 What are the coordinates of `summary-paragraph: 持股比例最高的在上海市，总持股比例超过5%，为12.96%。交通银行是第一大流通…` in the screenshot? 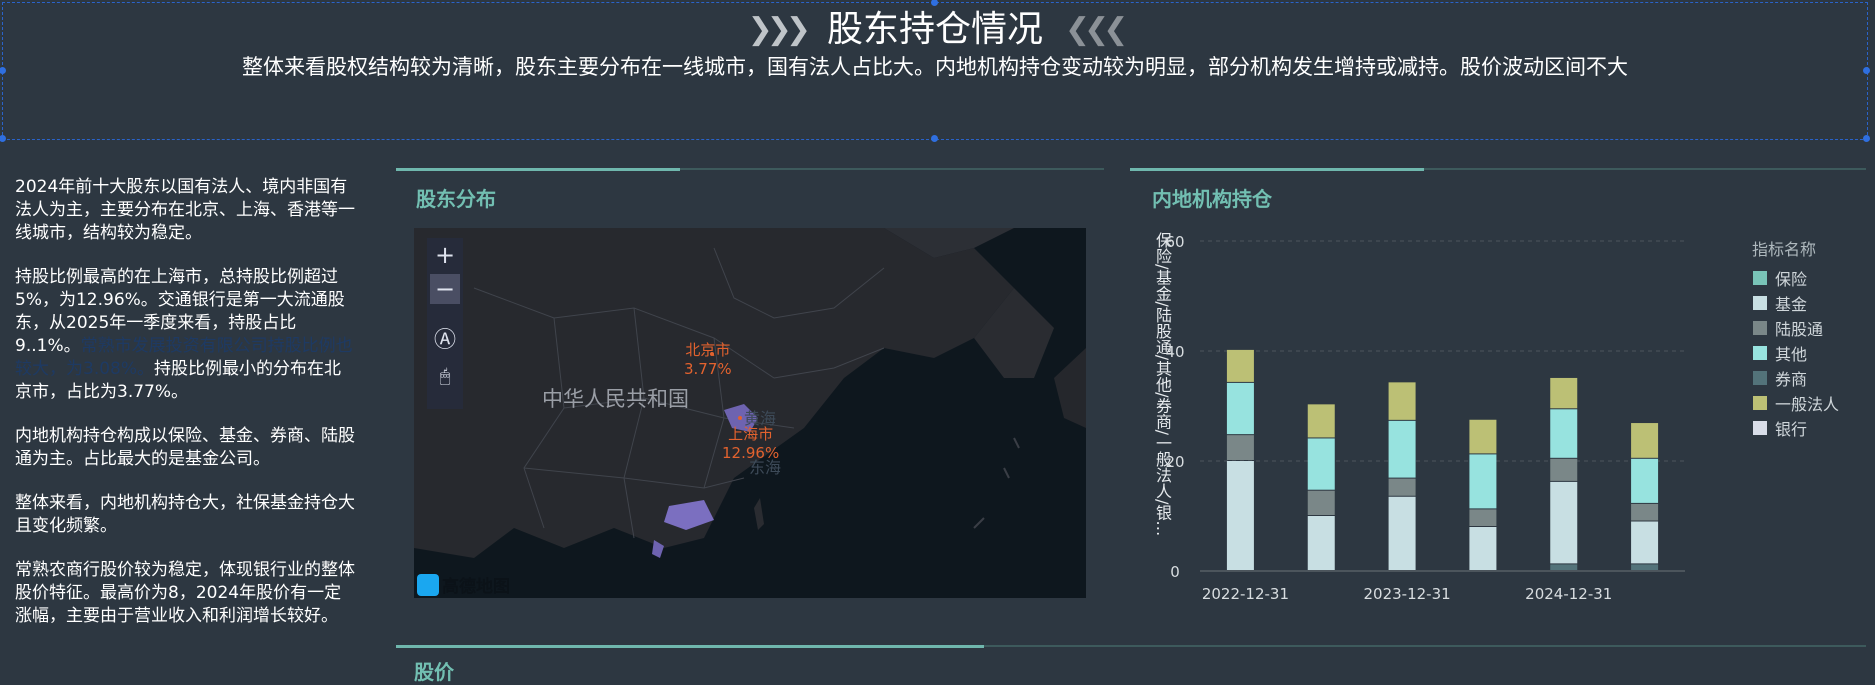 It's located at (185, 335).